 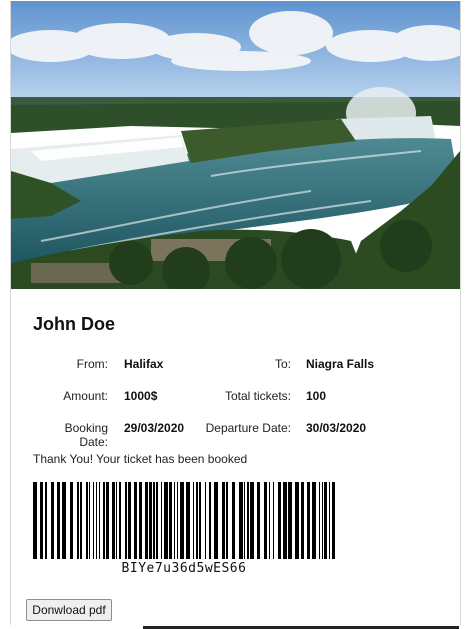 I want to click on amount-value: 1000$, so click(x=141, y=396).